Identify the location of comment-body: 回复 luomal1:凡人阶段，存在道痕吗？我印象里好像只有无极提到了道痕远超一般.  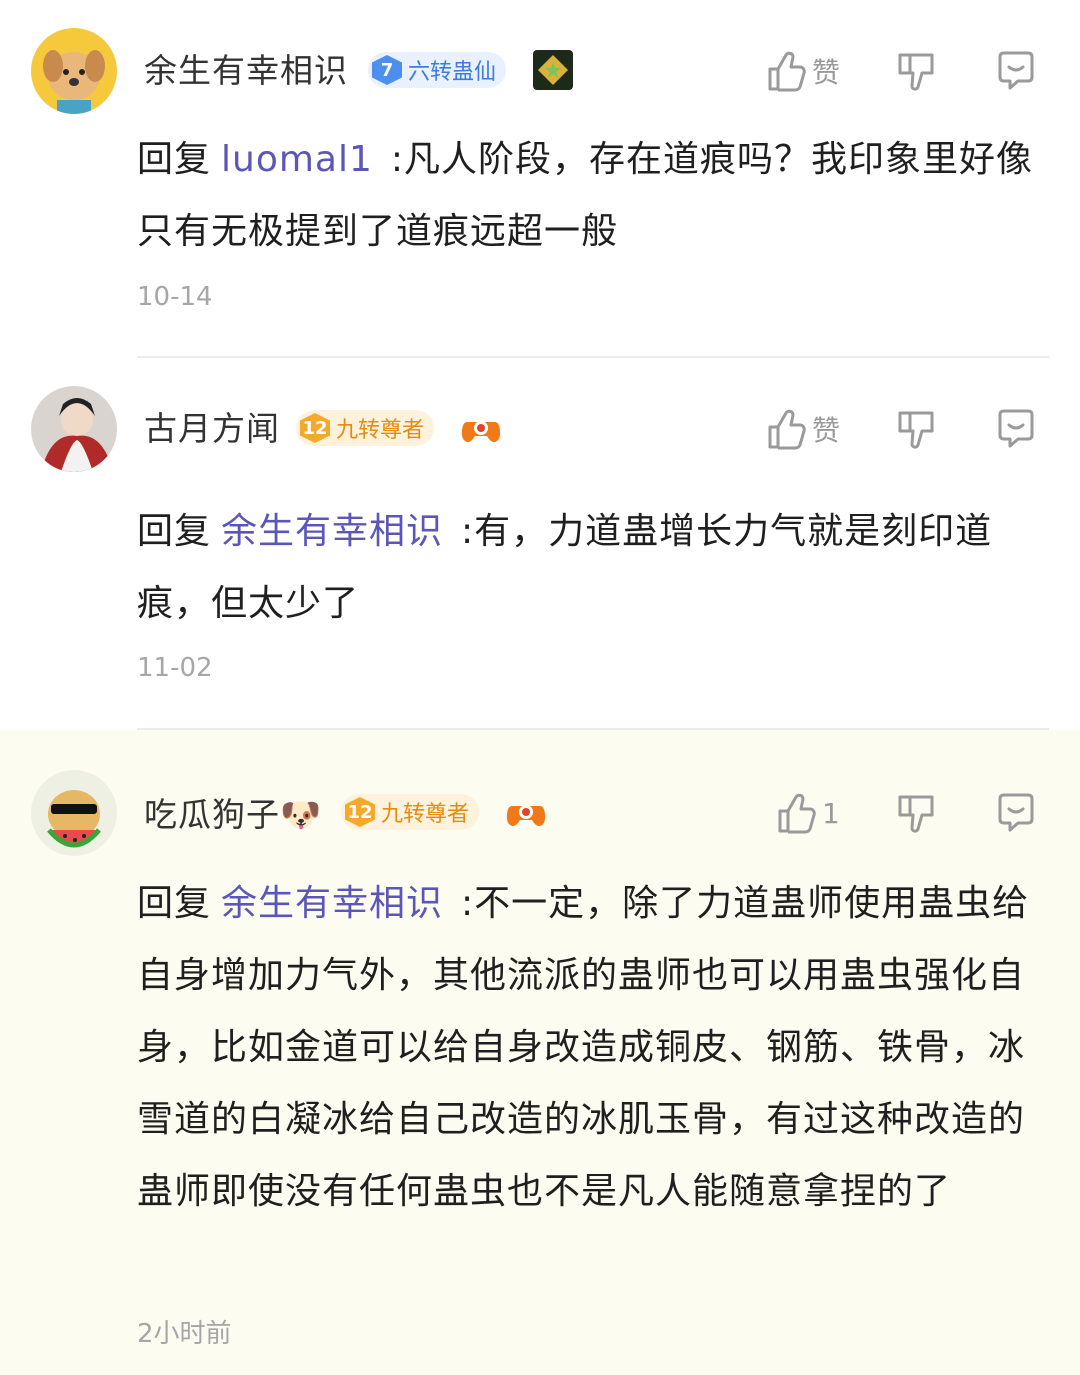
(594, 196).